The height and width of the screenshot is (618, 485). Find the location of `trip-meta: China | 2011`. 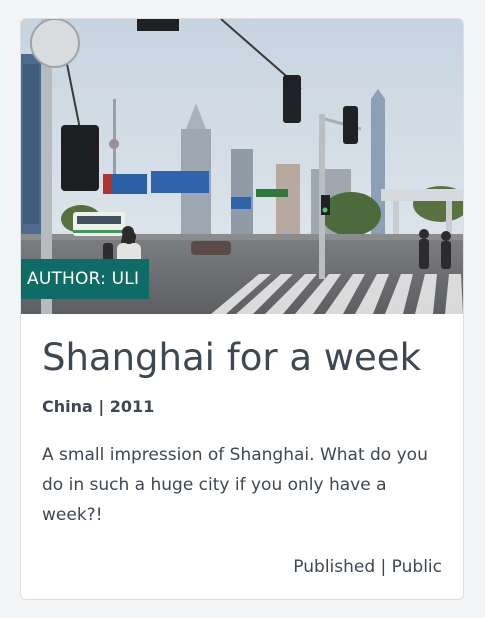

trip-meta: China | 2011 is located at coordinates (98, 406).